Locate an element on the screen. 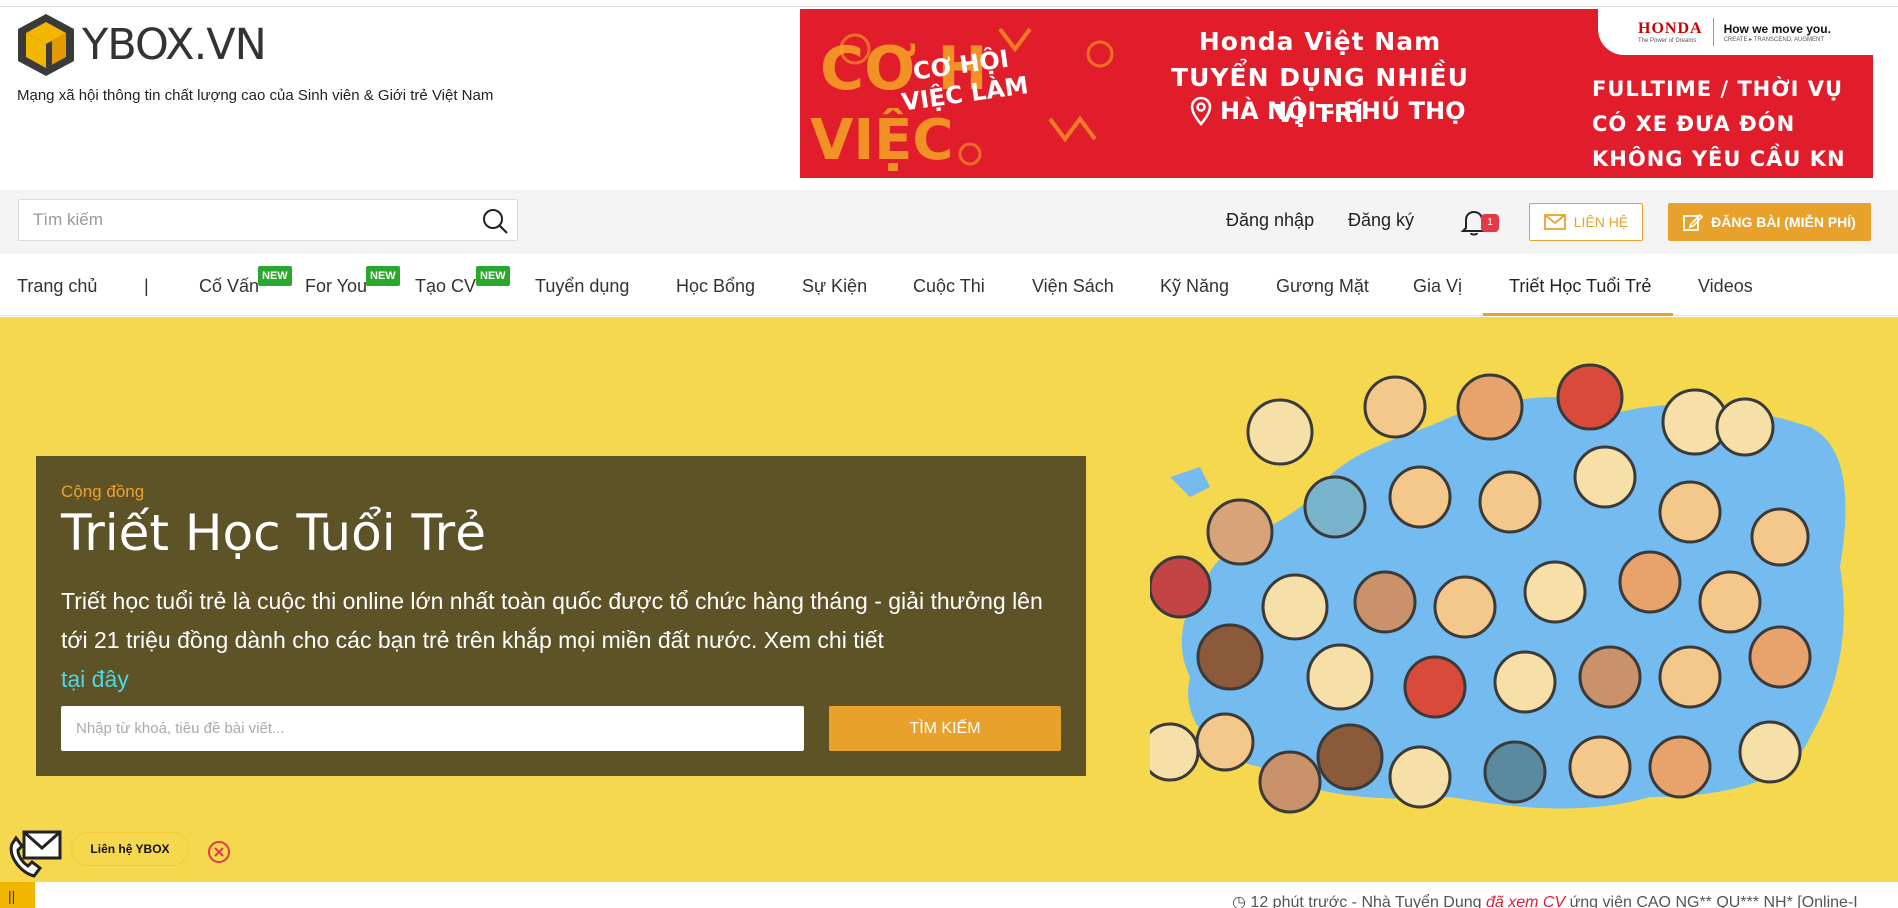 The height and width of the screenshot is (908, 1898). top-border is located at coordinates (949, 3).